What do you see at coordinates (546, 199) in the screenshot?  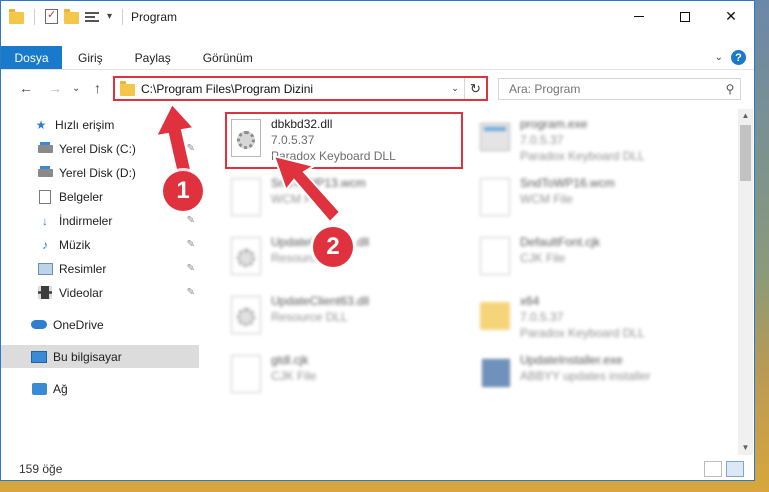 I see `file-type: WCM File` at bounding box center [546, 199].